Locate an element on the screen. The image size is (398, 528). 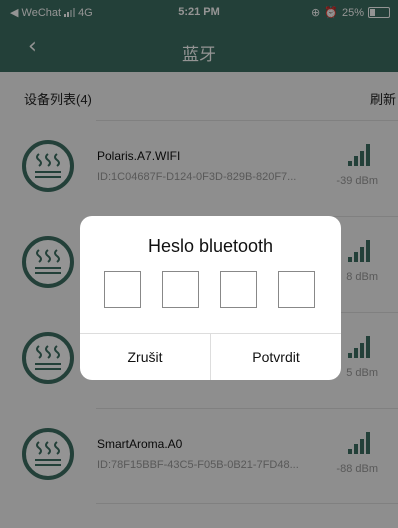
dialog-title: Heslo bluetooth is located at coordinates (210, 246).